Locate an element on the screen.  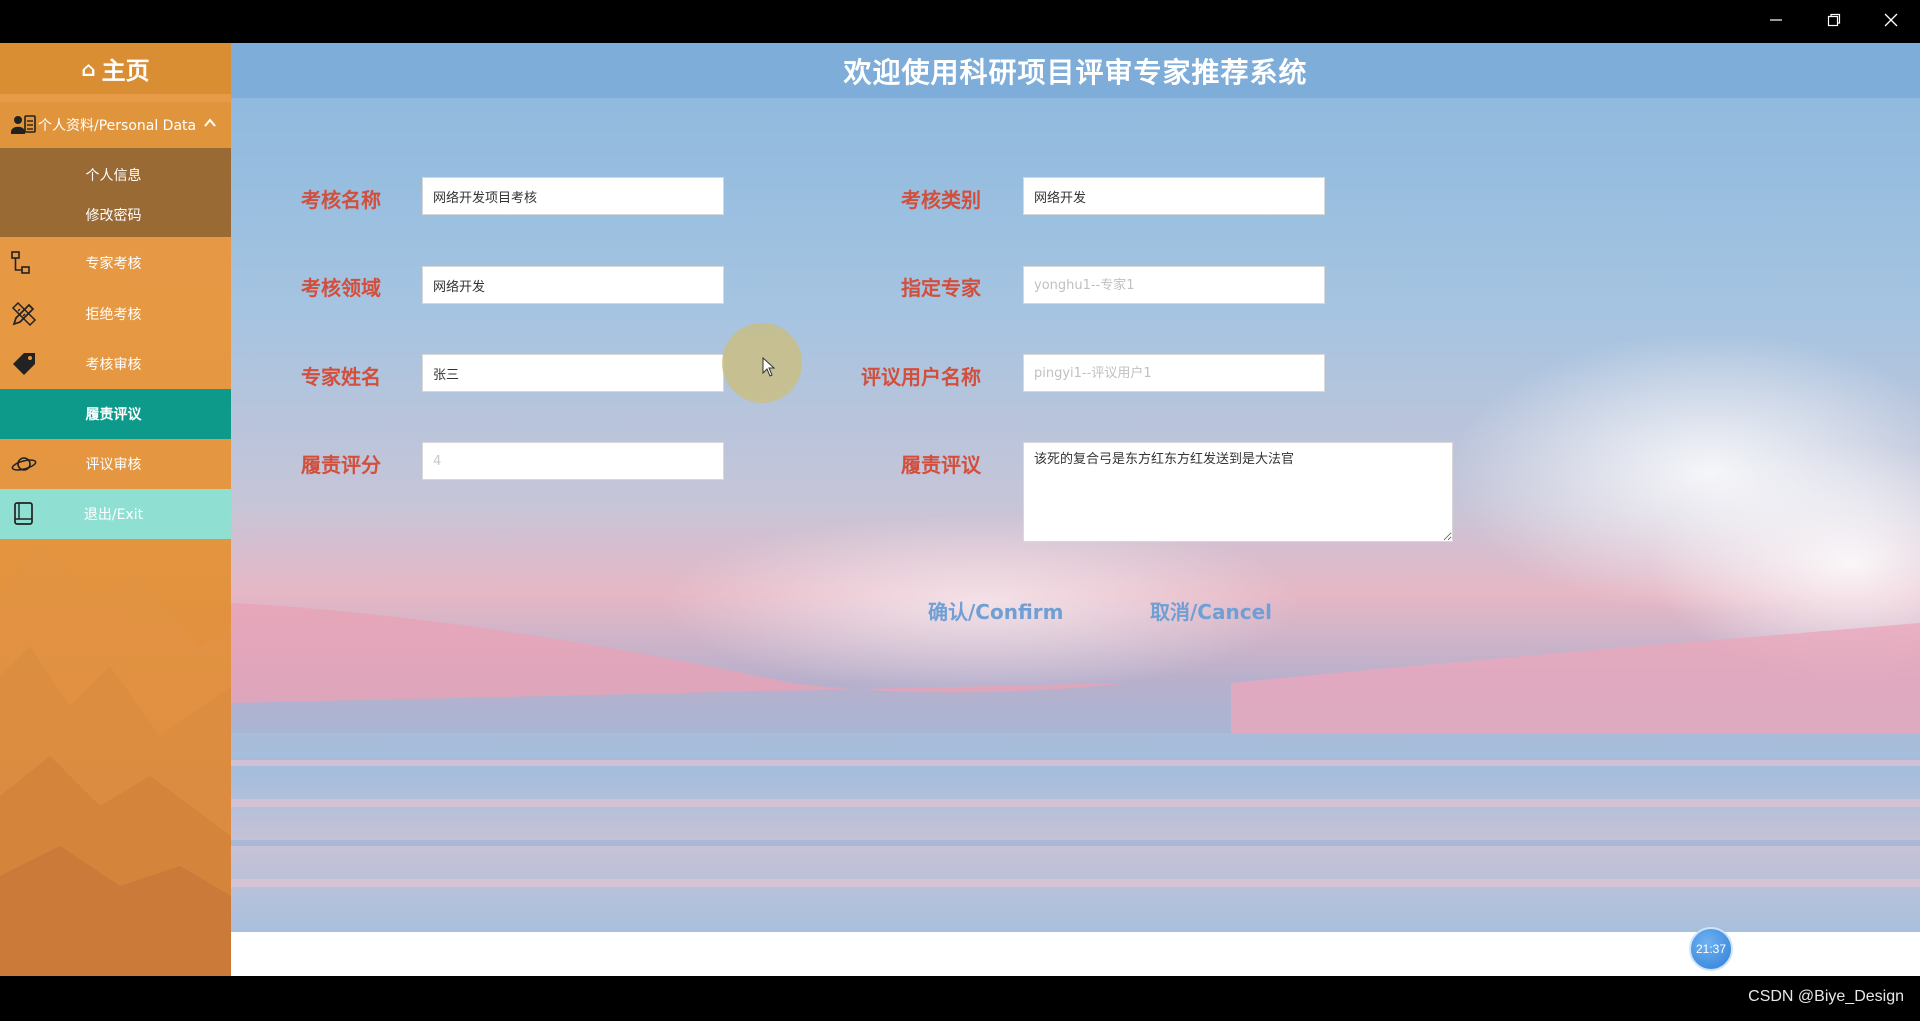
confirm-button: 确认/Confirm is located at coordinates (996, 610).